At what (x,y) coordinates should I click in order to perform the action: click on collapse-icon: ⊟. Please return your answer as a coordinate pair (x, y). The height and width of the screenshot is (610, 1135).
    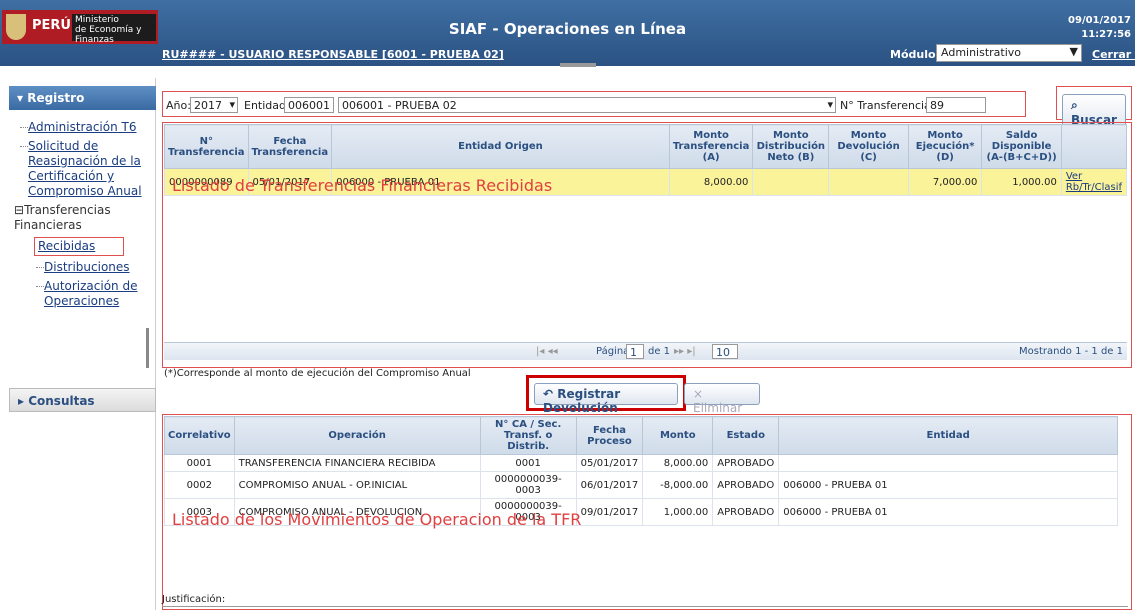
    Looking at the image, I should click on (19, 210).